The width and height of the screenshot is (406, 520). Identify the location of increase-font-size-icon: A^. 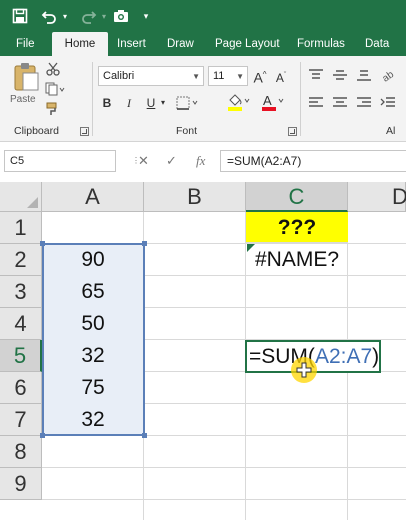
(260, 76).